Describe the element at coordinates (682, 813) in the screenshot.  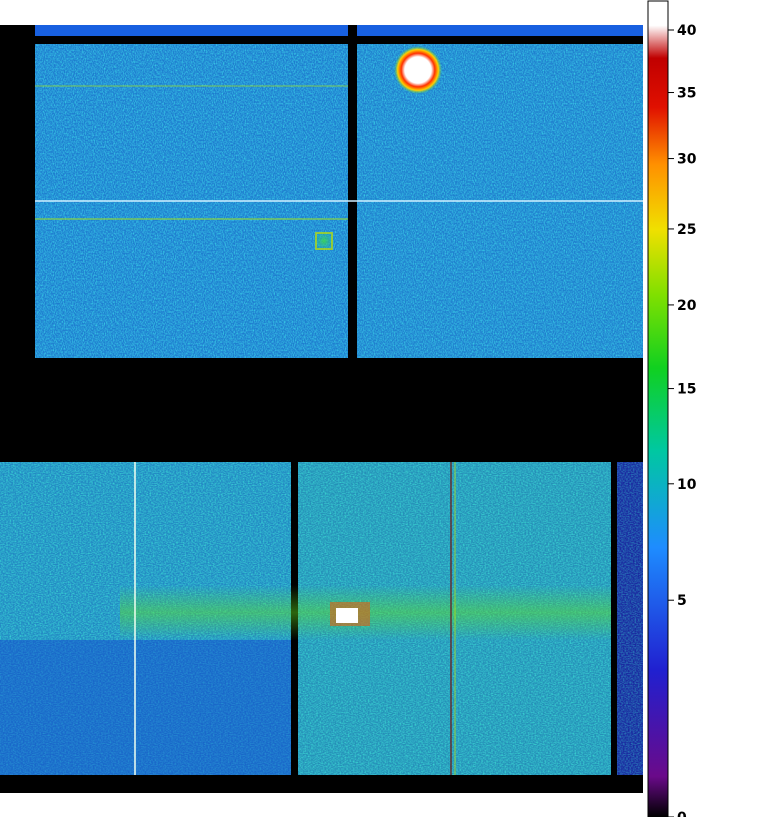
I see `colorbar-tick-label: 0` at that location.